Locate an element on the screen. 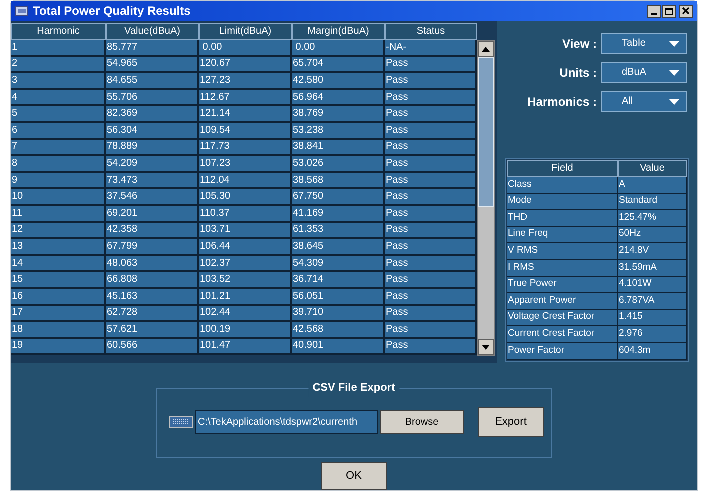  table-cell: 42.568 is located at coordinates (338, 330).